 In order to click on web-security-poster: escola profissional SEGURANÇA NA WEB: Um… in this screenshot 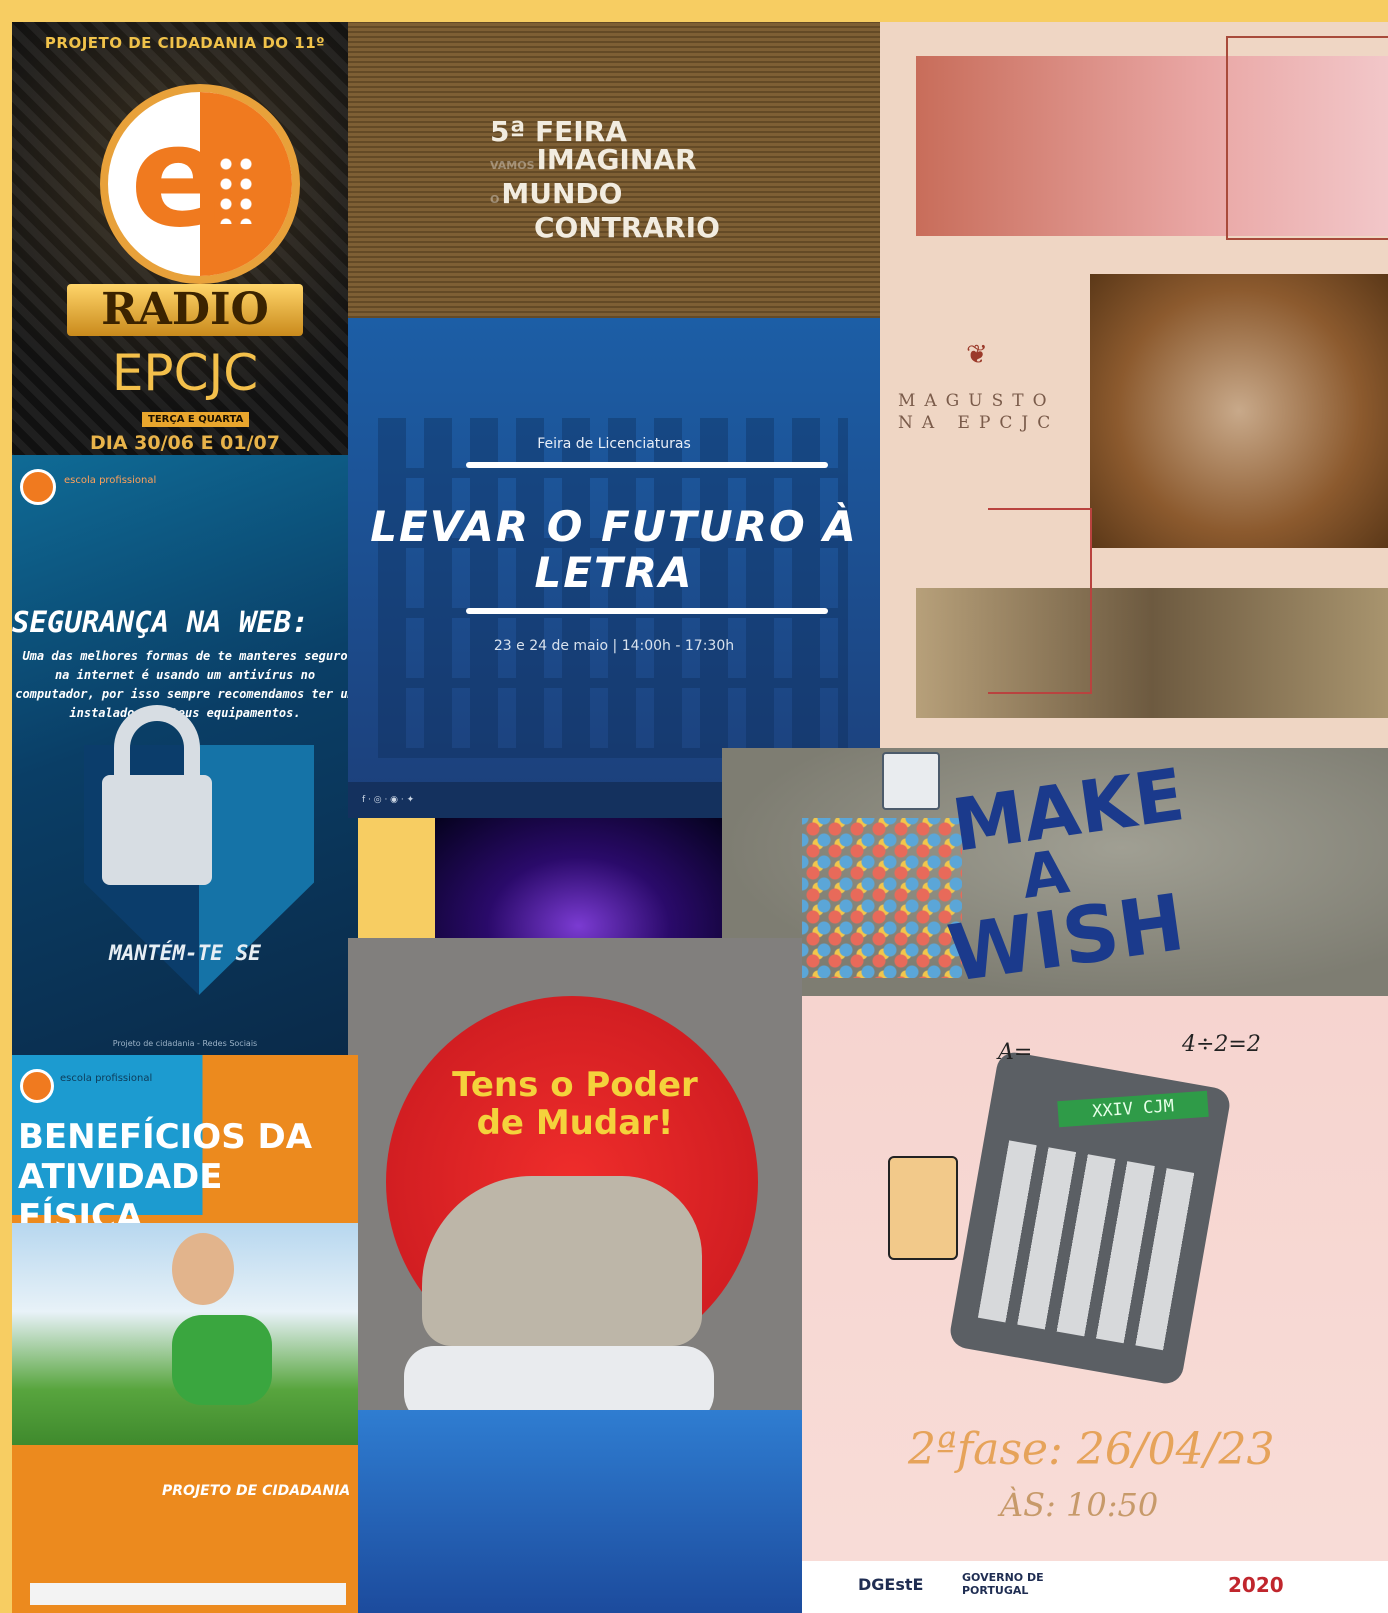, I will do `click(185, 755)`.